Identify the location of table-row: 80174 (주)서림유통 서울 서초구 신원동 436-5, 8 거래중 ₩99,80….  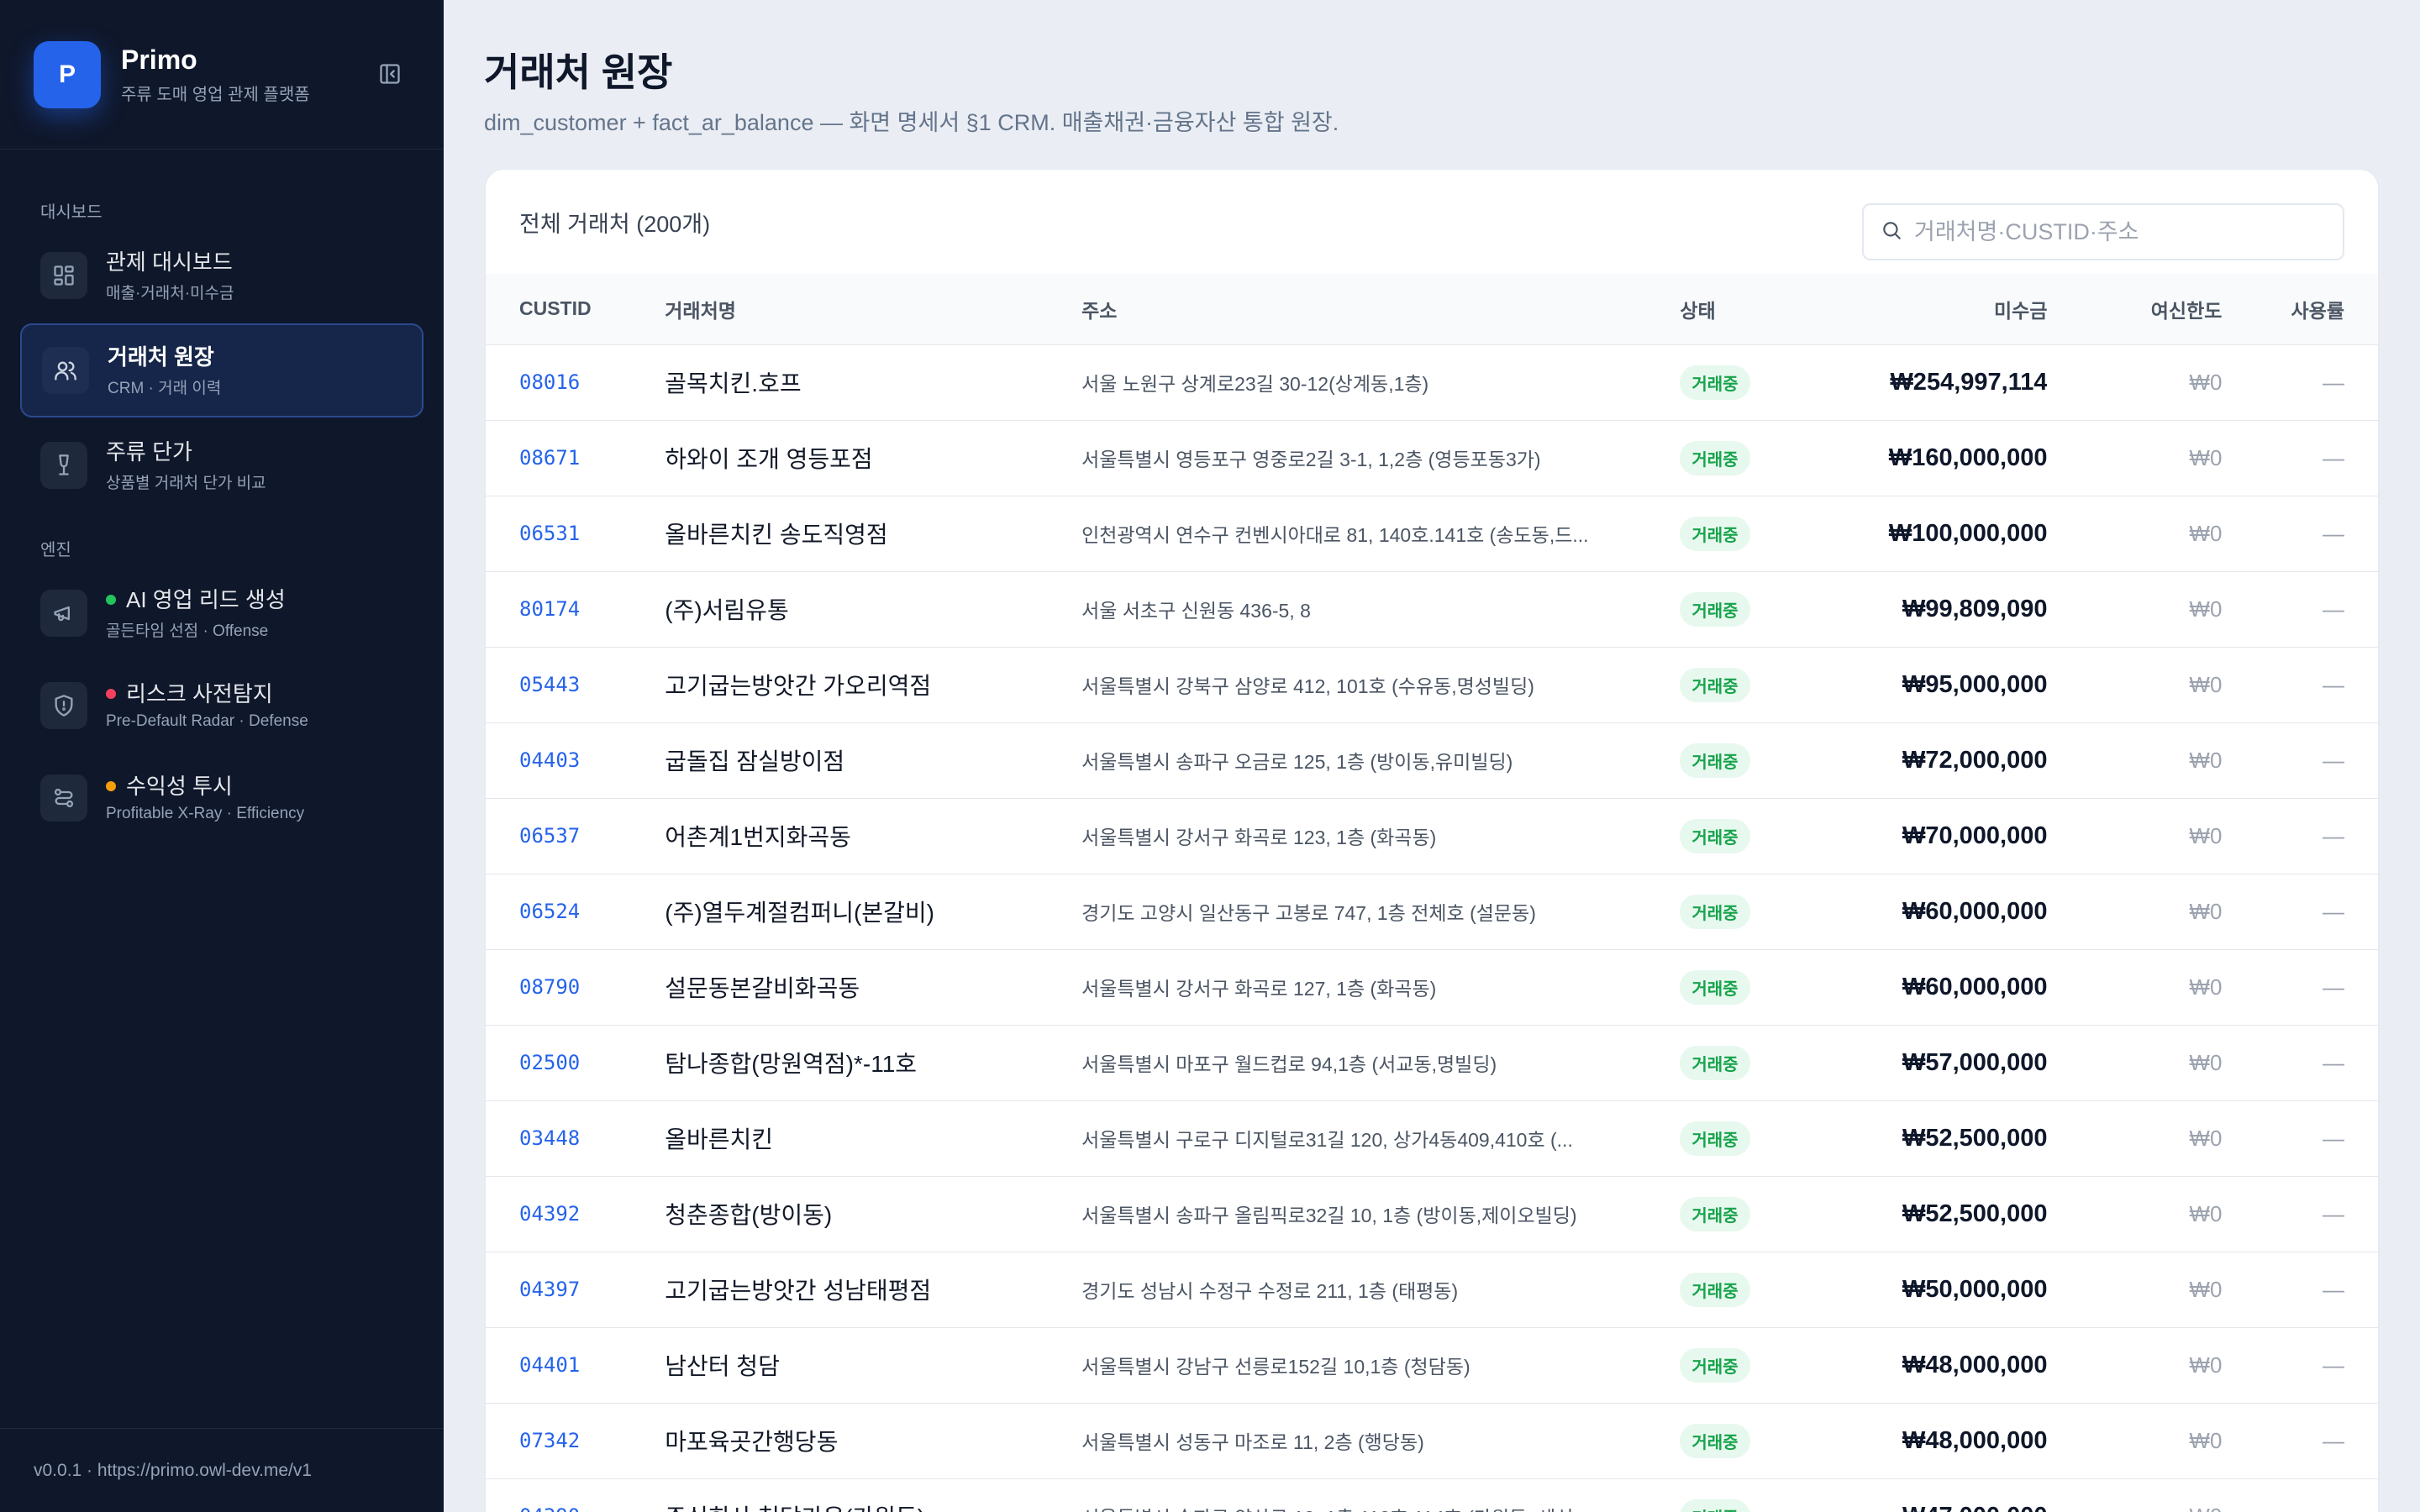
(1432, 609).